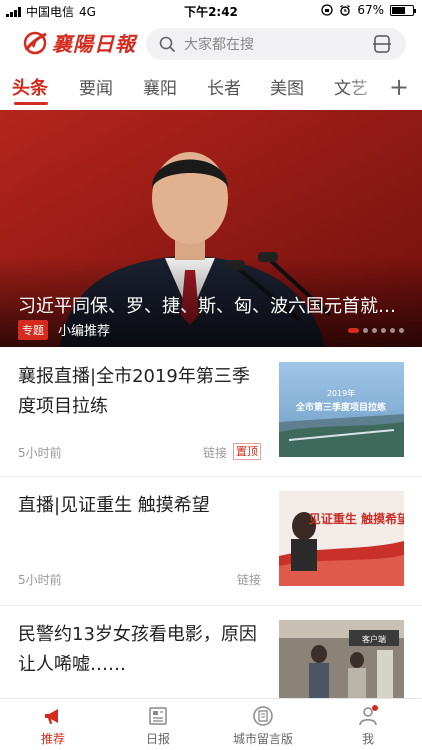  Describe the element at coordinates (366, 89) in the screenshot. I see `tab-fade` at that location.